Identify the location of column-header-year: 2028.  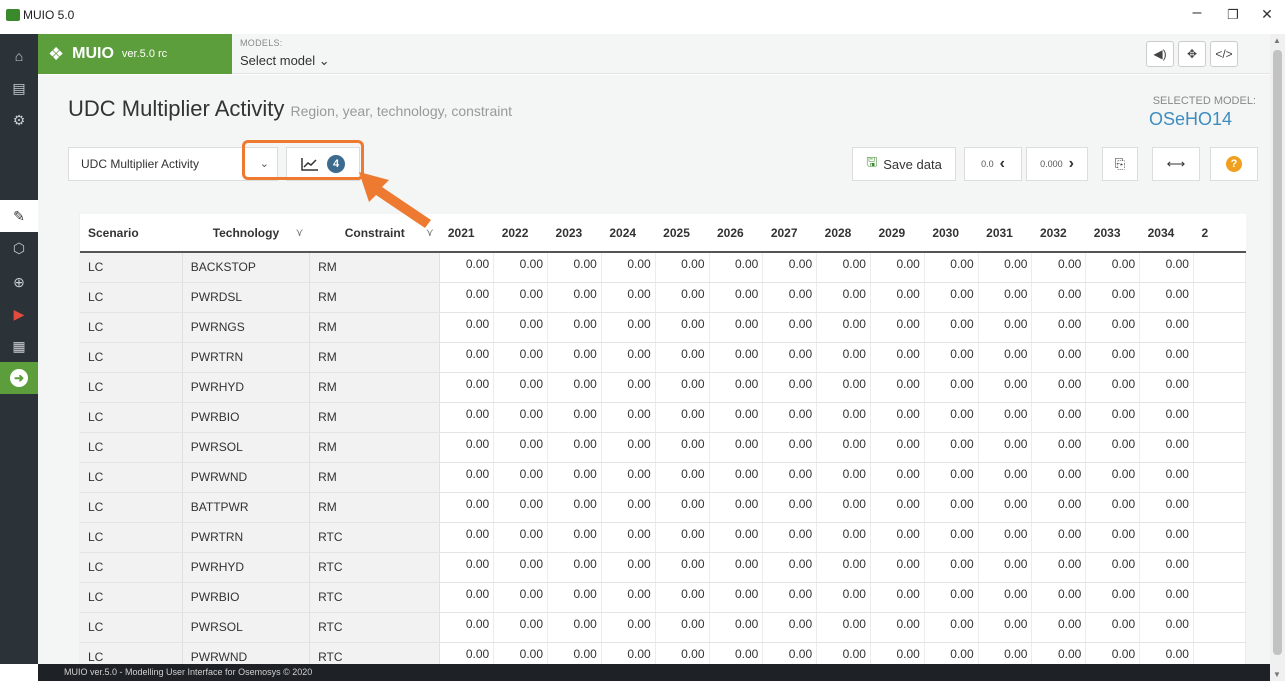
(843, 233).